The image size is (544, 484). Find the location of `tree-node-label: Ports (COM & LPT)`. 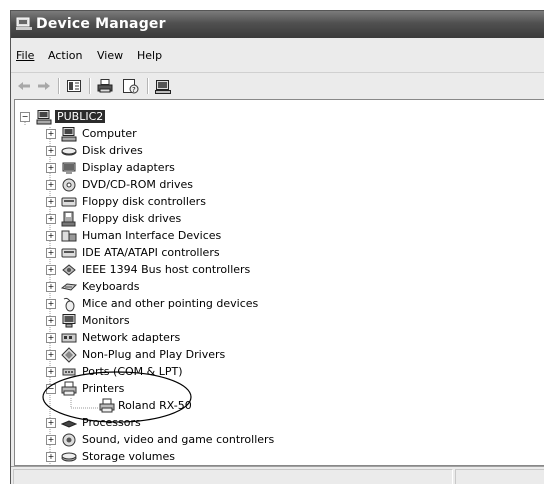

tree-node-label: Ports (COM & LPT) is located at coordinates (132, 371).